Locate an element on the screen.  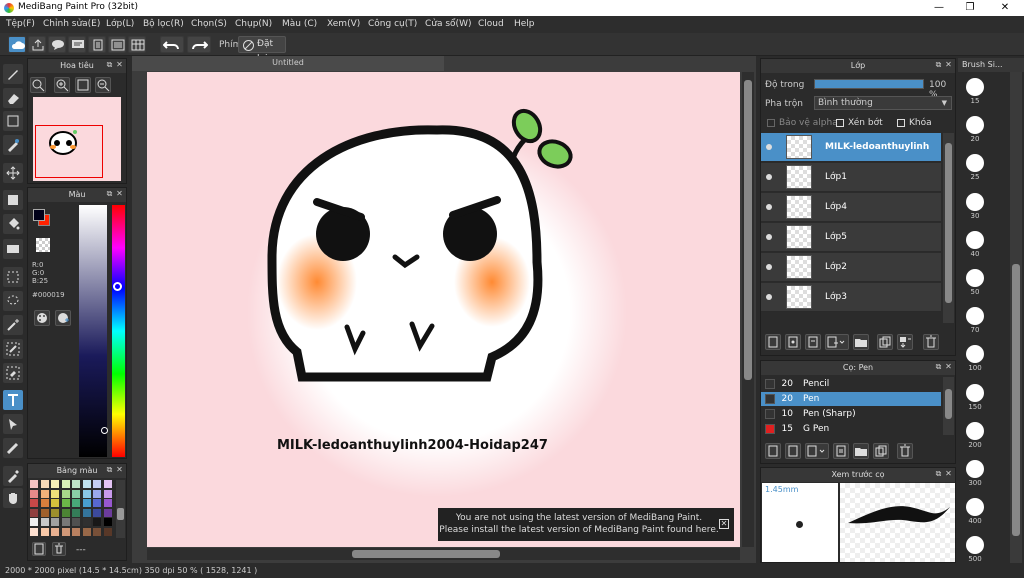
zoom-out-button is located at coordinates (103, 85).